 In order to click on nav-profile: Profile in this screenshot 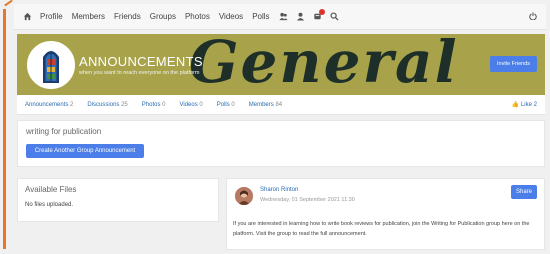, I will do `click(51, 16)`.